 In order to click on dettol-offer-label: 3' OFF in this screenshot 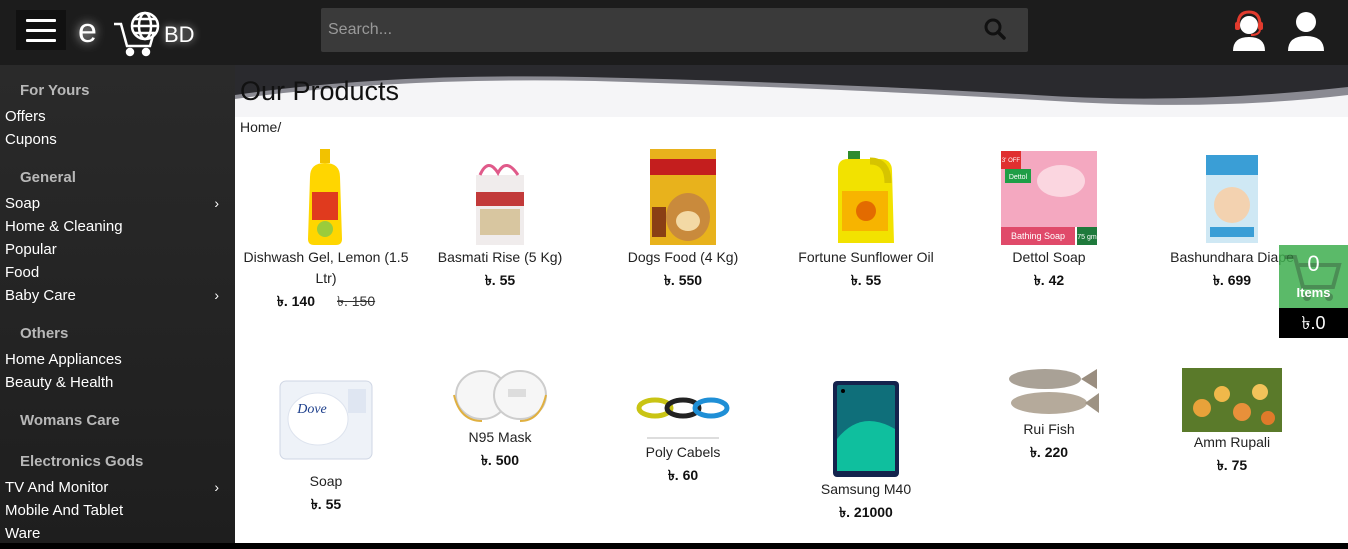, I will do `click(1011, 161)`.